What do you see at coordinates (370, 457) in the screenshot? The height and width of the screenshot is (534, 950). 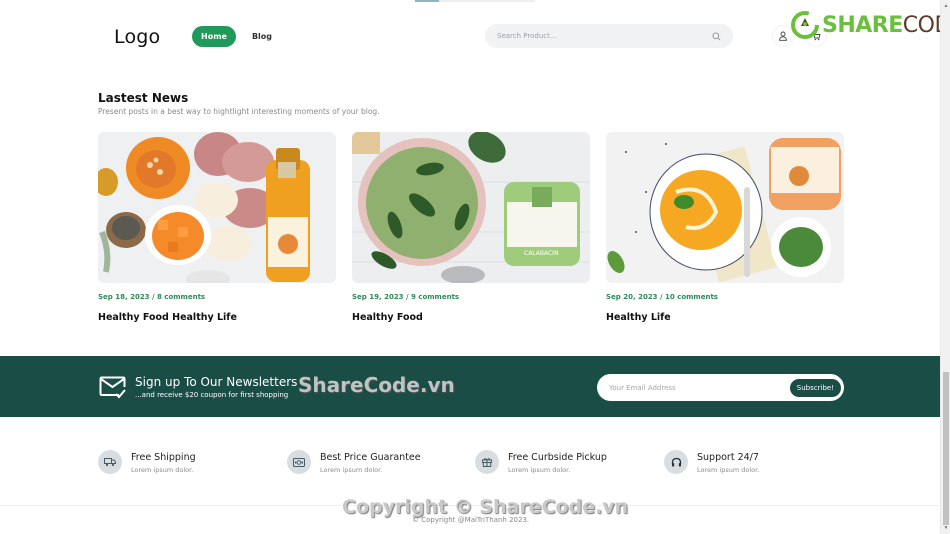 I see `feature-title: Best Price Guarantee` at bounding box center [370, 457].